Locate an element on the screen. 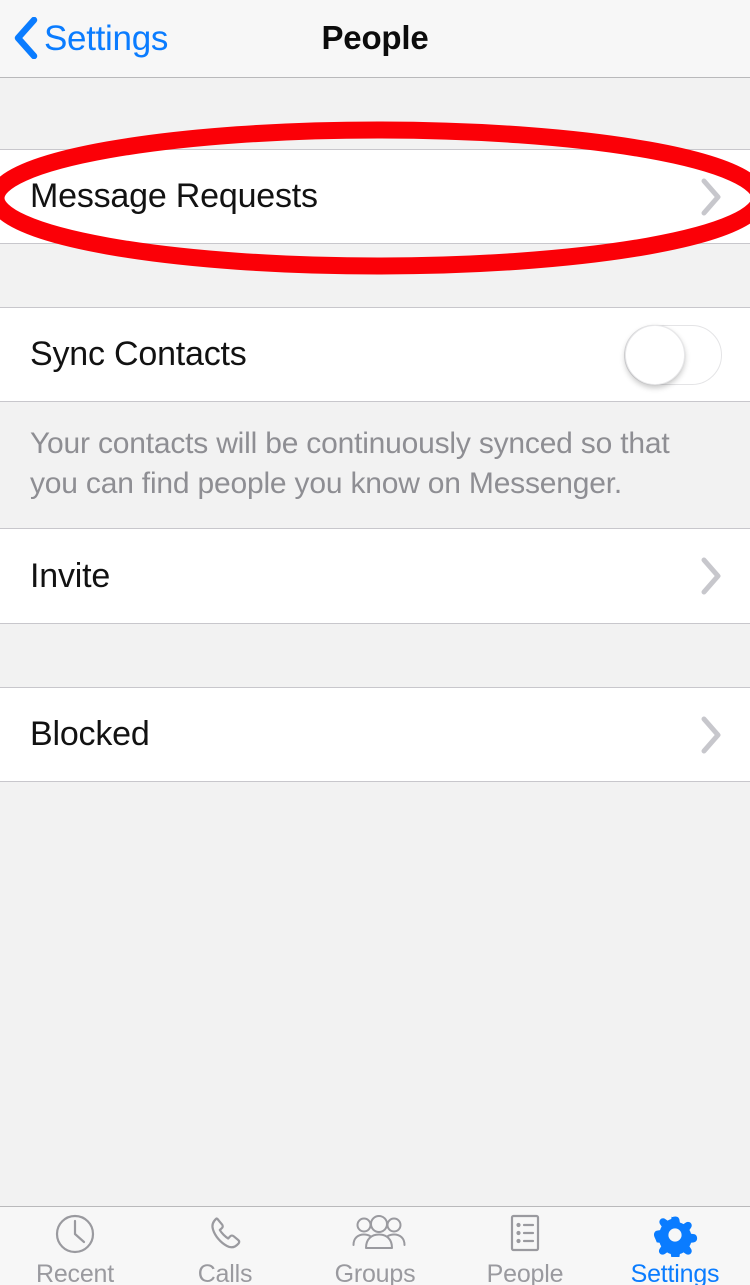 Image resolution: width=750 pixels, height=1285 pixels. tab-people: People is located at coordinates (525, 1246).